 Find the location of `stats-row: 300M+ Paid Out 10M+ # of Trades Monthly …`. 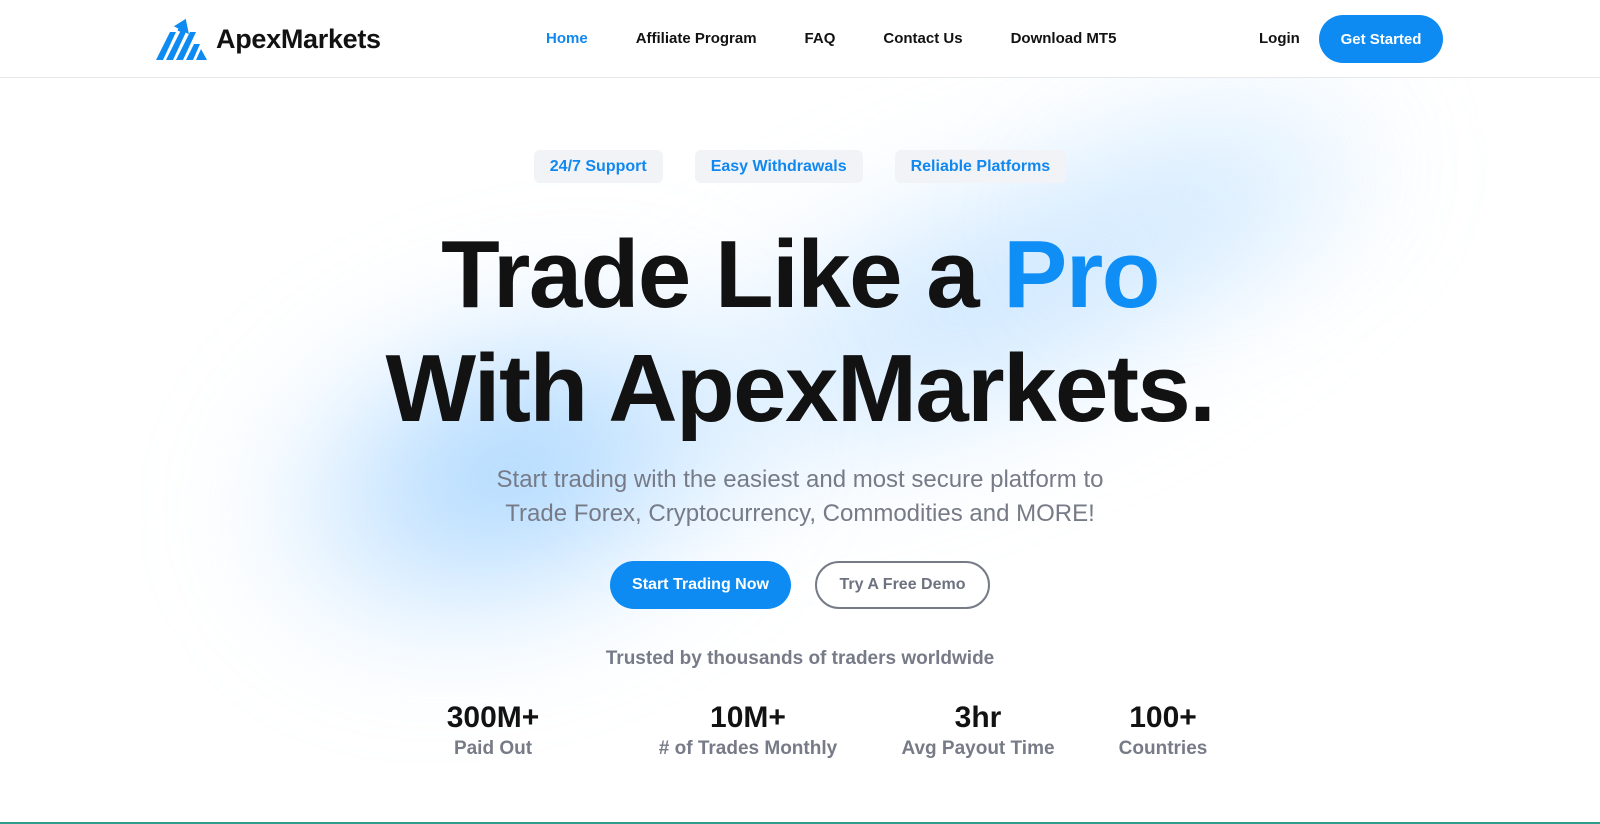

stats-row: 300M+ Paid Out 10M+ # of Trades Monthly … is located at coordinates (800, 735).